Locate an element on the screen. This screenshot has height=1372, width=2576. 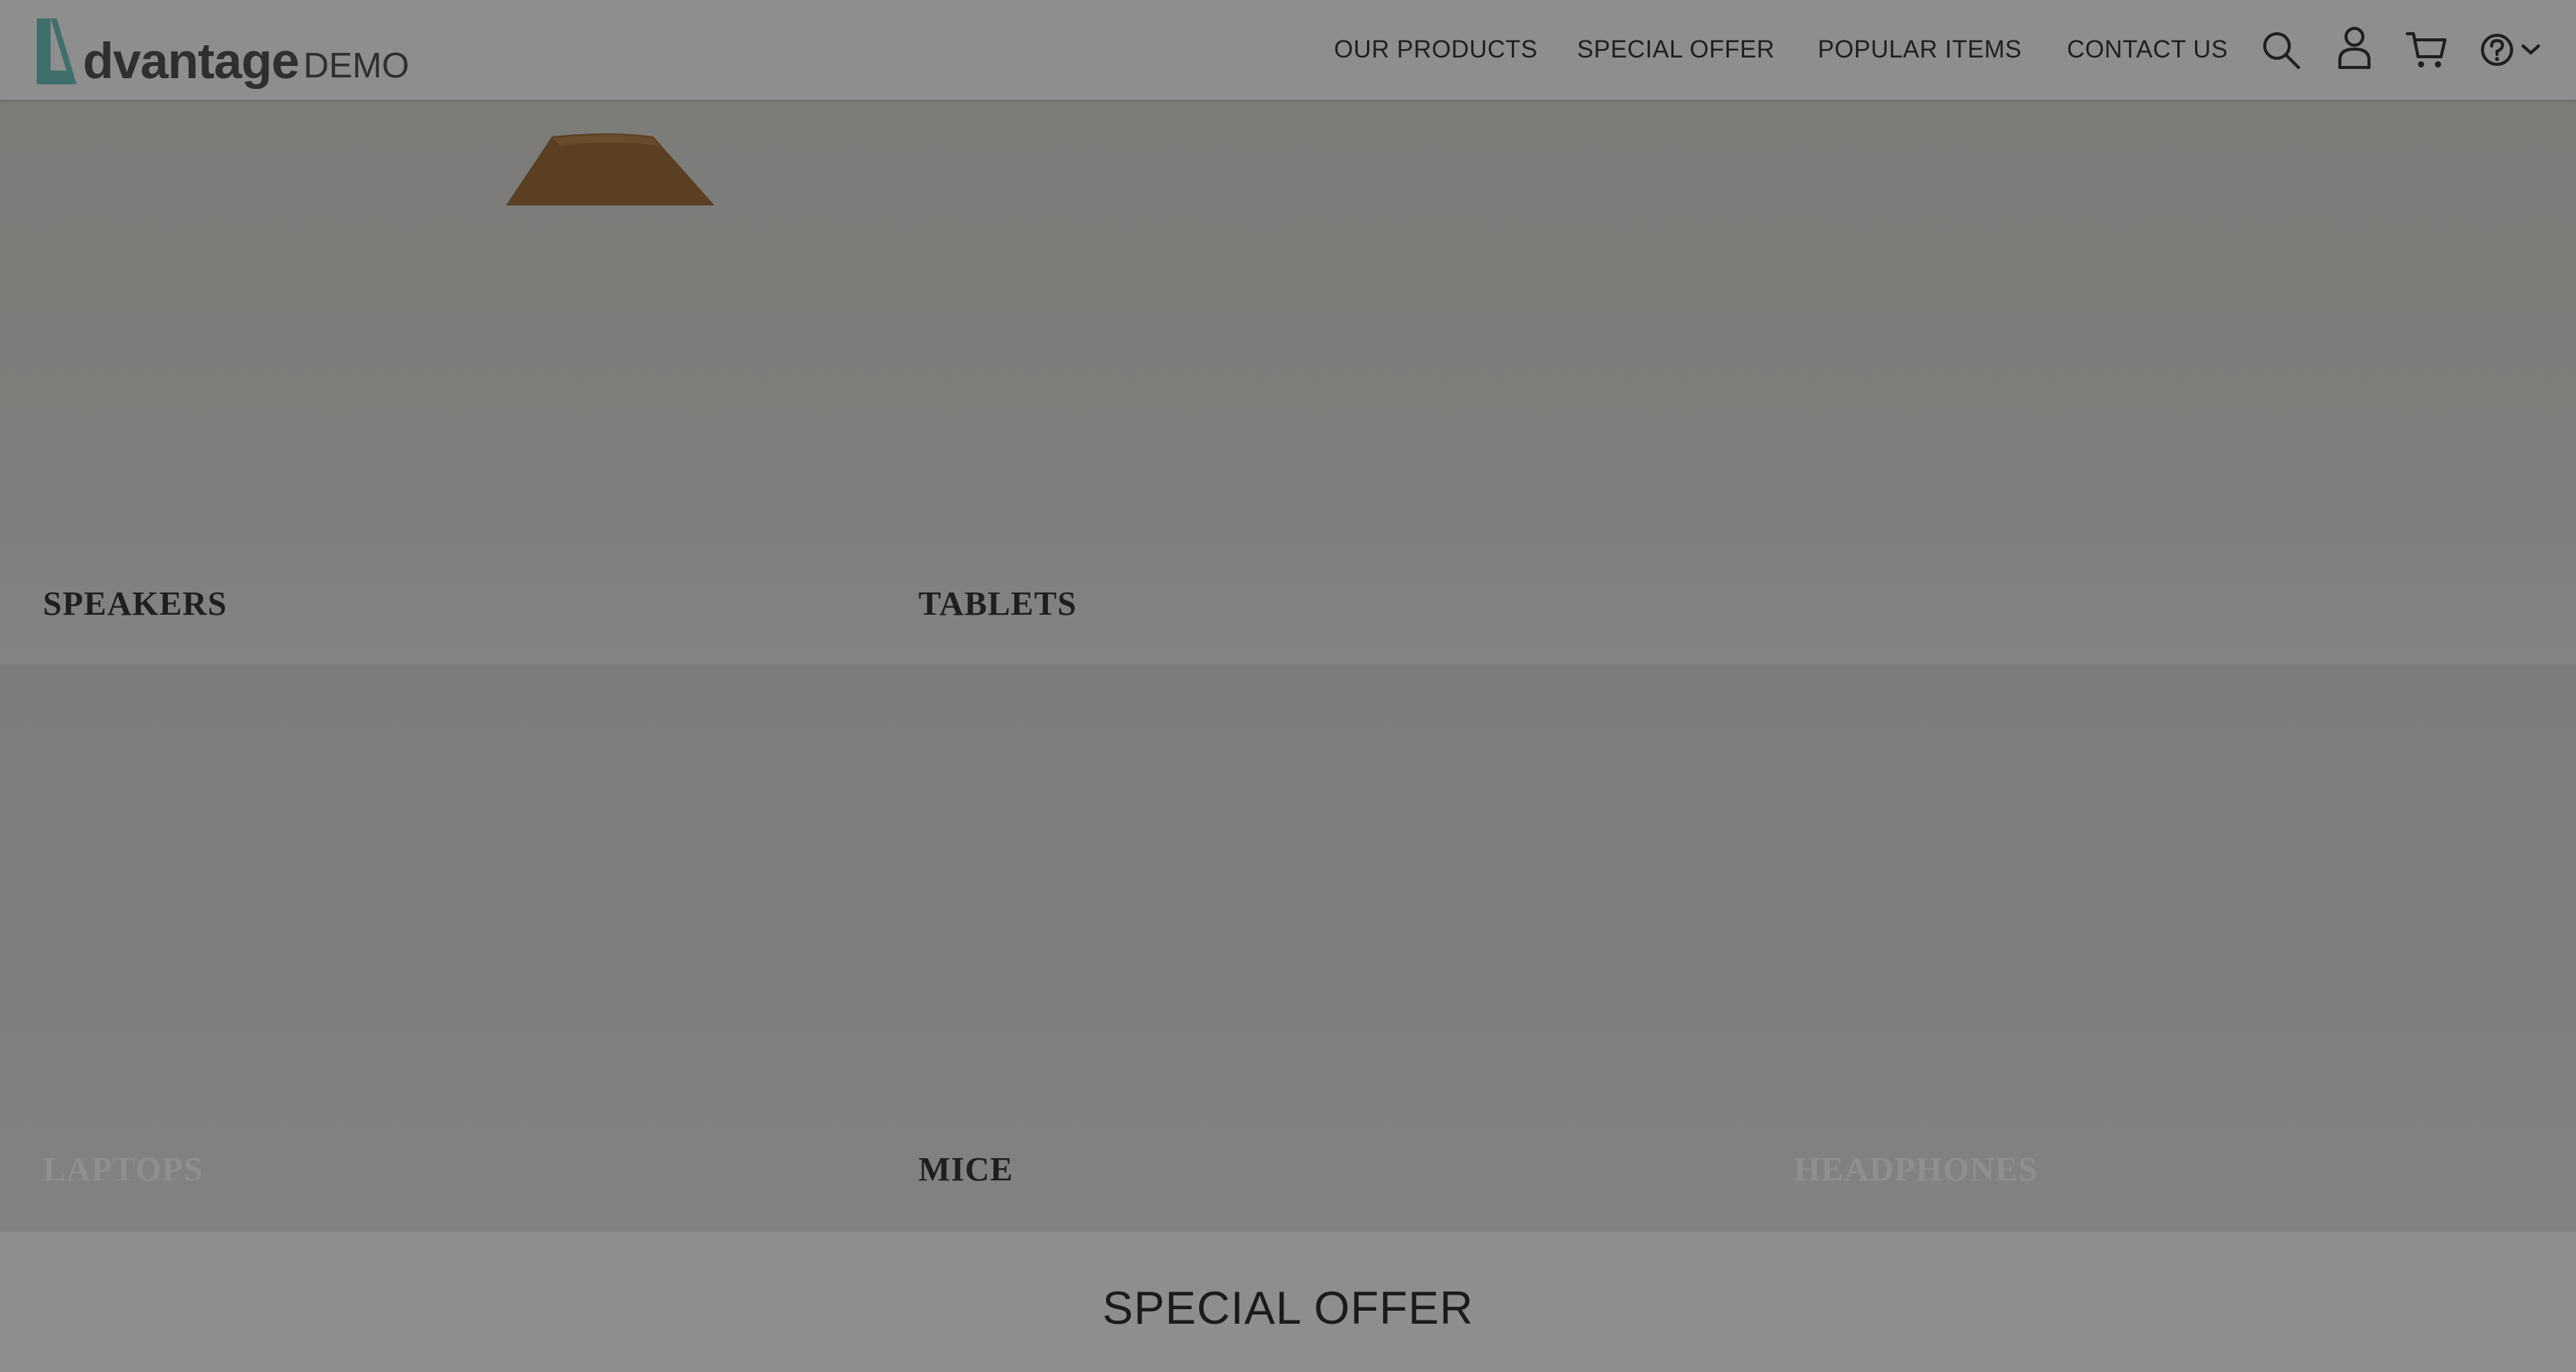
speaker-image is located at coordinates (611, 170).